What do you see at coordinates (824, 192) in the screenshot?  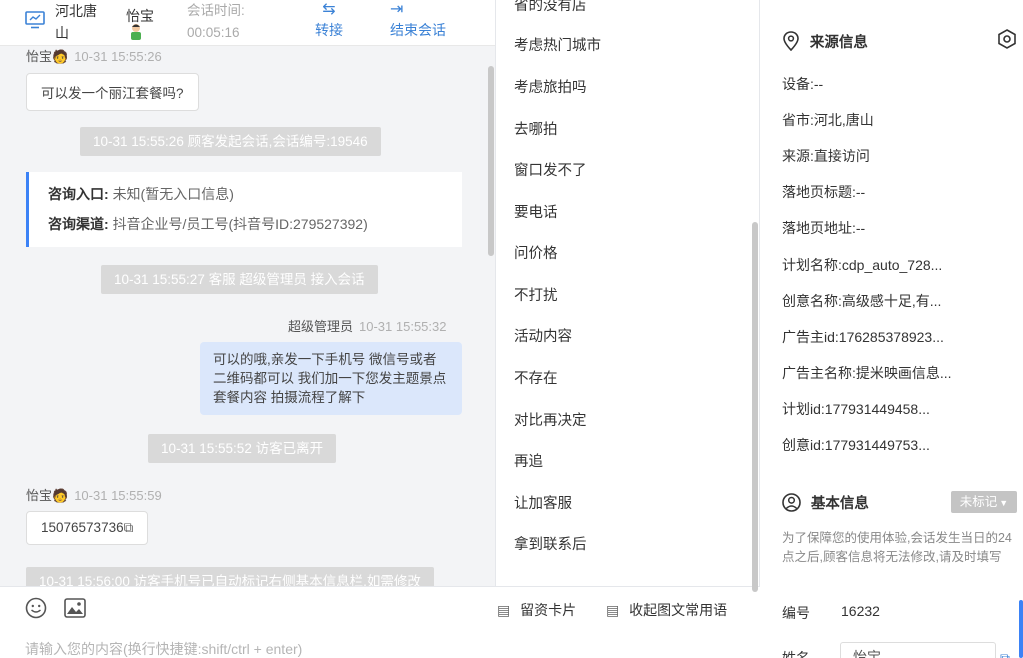 I see `source-landing-title: 落地页标题:--` at bounding box center [824, 192].